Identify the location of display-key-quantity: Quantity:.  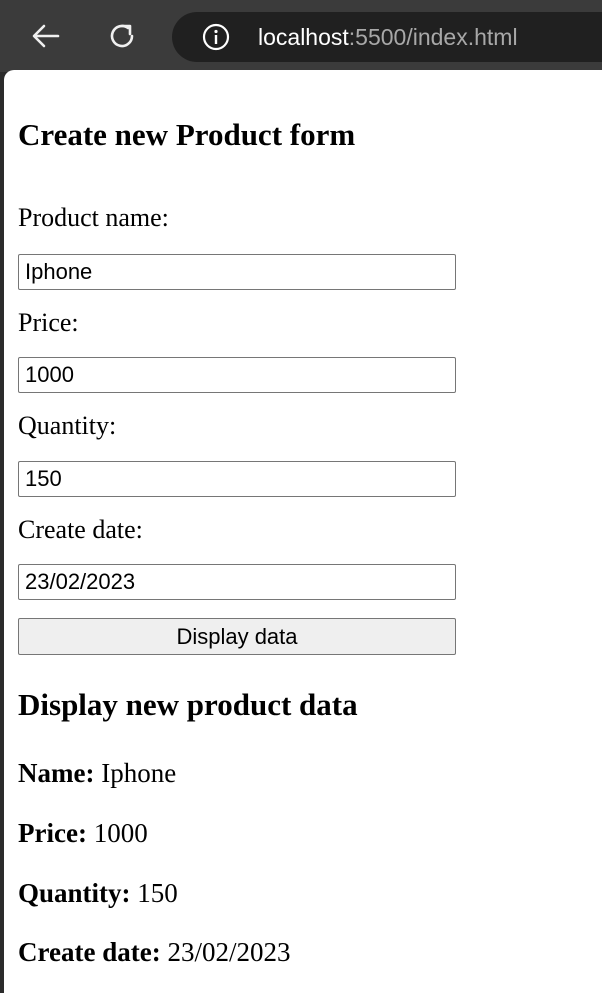
(74, 893).